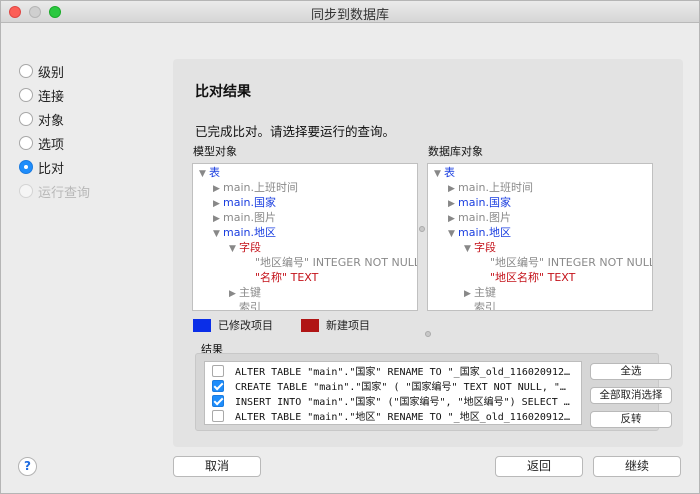 The image size is (700, 494). I want to click on database-objects-label: 数据库对象, so click(455, 151).